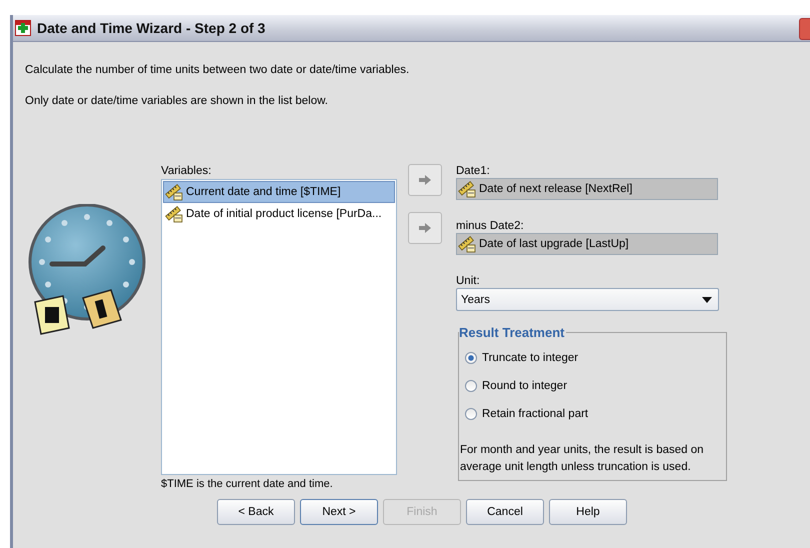 The height and width of the screenshot is (548, 810). Describe the element at coordinates (177, 101) in the screenshot. I see `instruction-text: Only date or date/time variables are shown in the list below.` at that location.